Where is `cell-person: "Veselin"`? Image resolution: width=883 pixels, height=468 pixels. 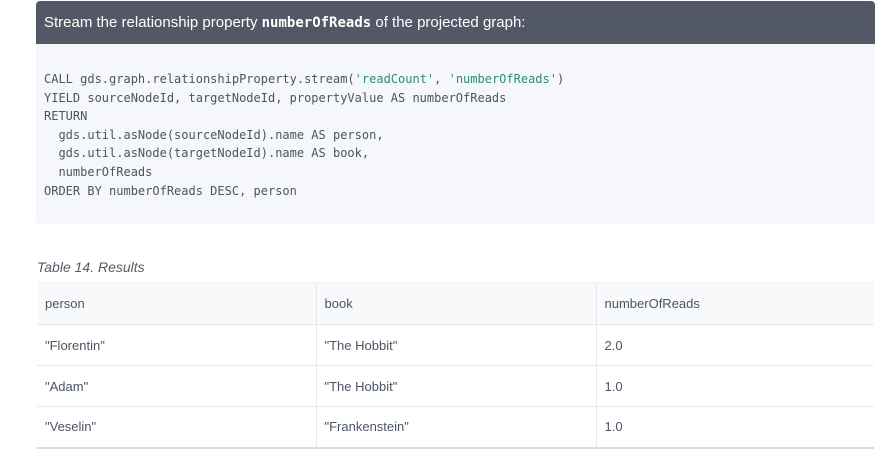 cell-person: "Veselin" is located at coordinates (176, 427).